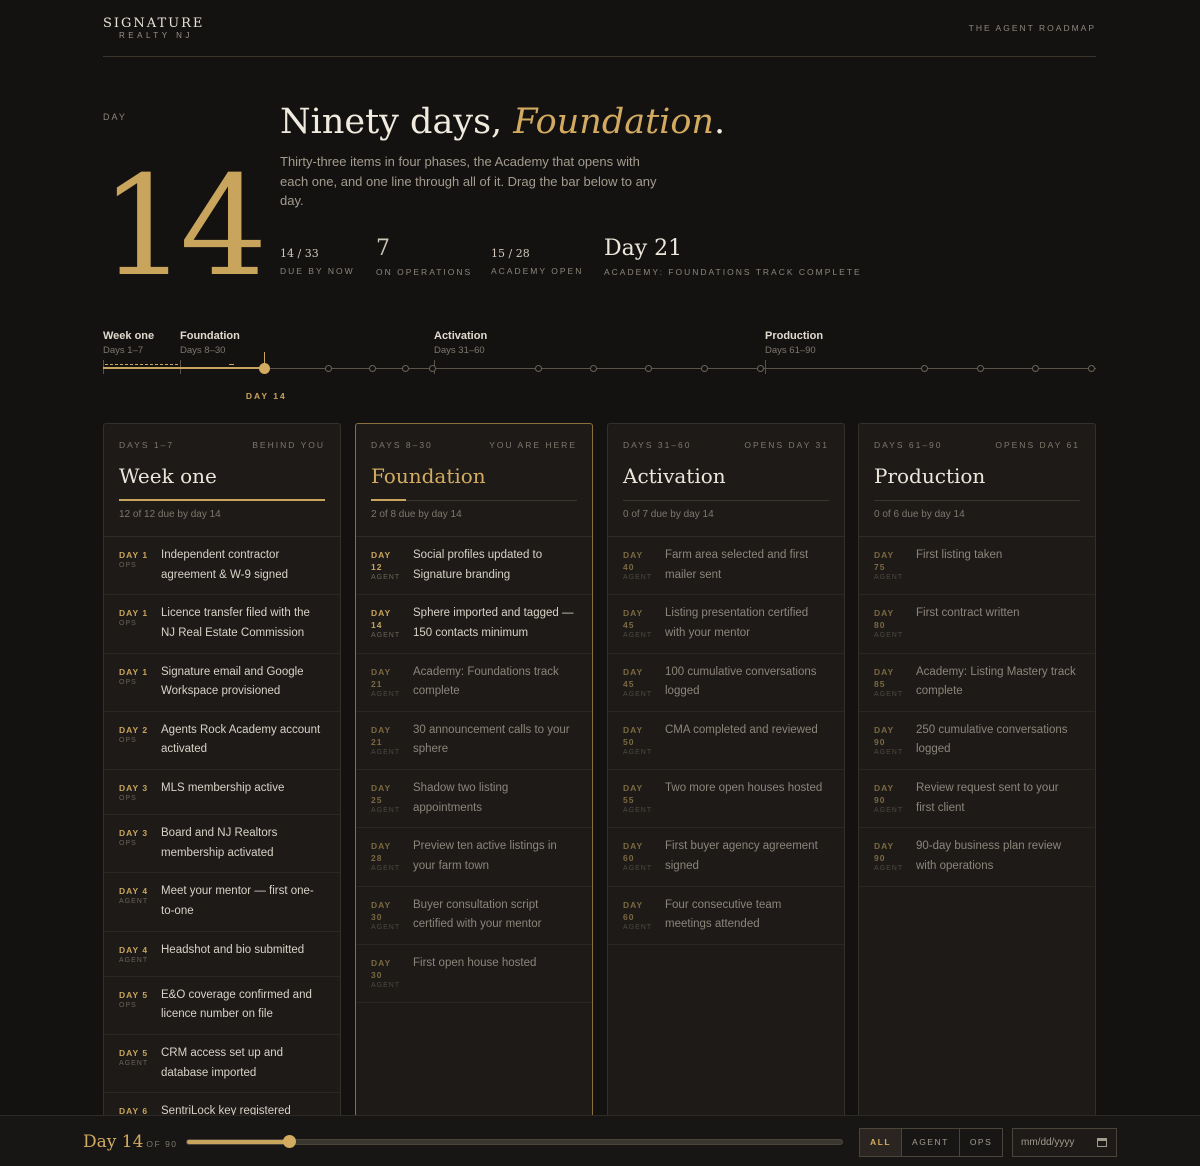  Describe the element at coordinates (130, 1142) in the screenshot. I see `bottom-day-readout: Day 14 OF 90` at that location.